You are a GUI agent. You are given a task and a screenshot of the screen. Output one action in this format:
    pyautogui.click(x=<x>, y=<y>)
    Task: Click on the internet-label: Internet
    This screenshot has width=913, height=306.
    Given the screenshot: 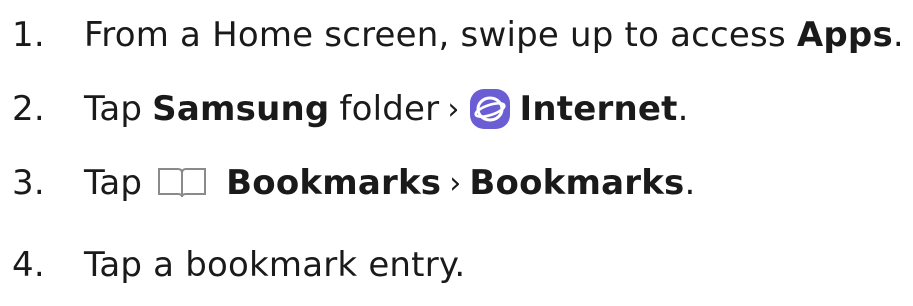 What is the action you would take?
    pyautogui.click(x=598, y=109)
    